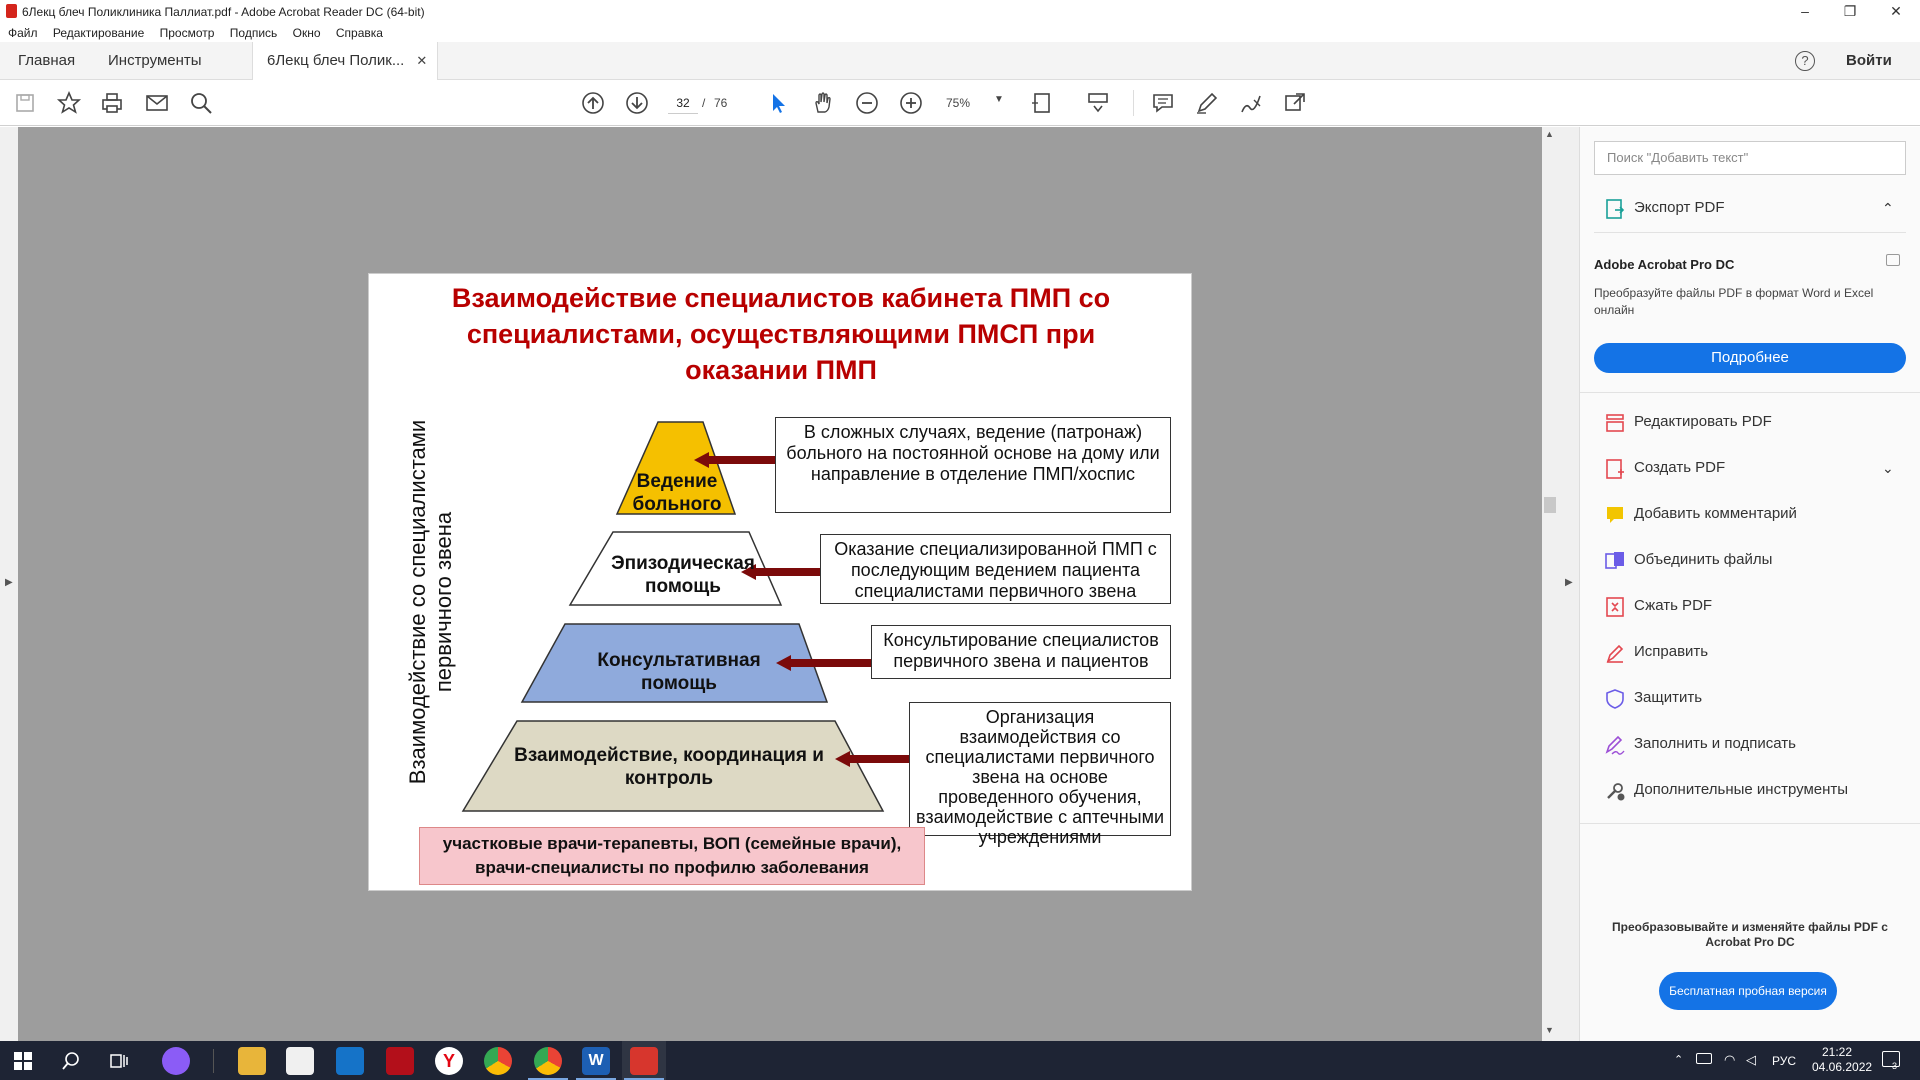 The height and width of the screenshot is (1080, 1920). I want to click on copy-icon, so click(1893, 260).